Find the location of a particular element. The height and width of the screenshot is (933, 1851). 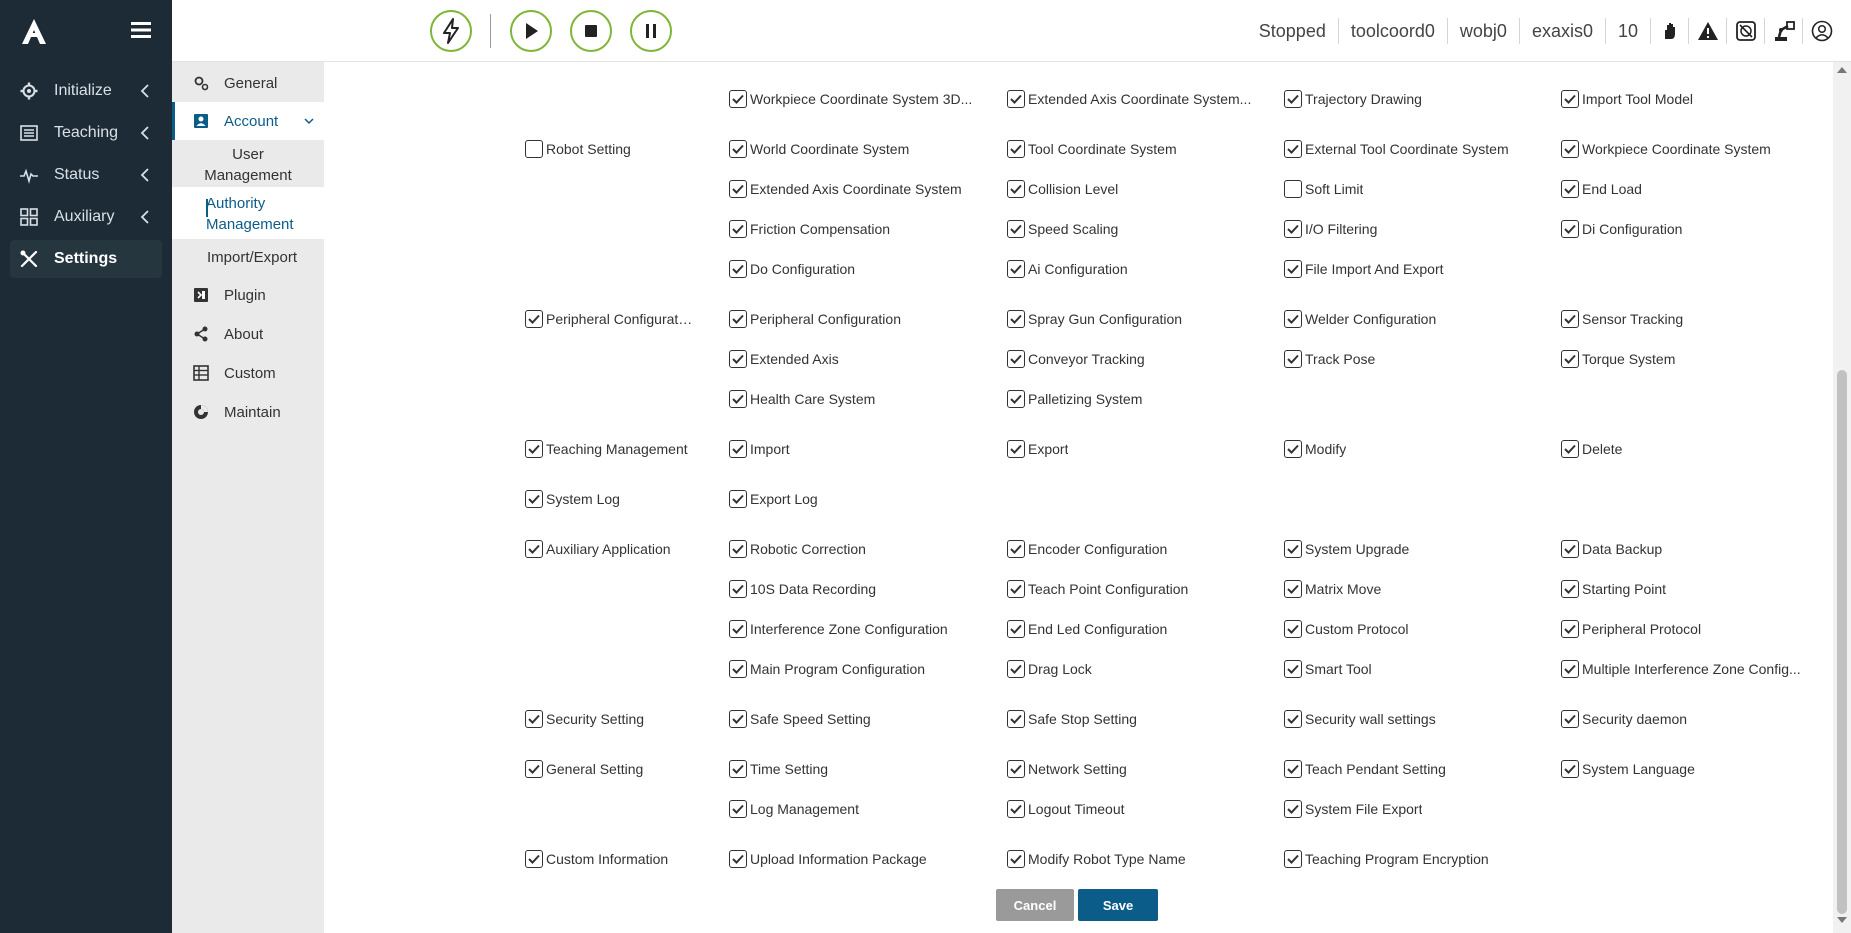

submenu-plugin: Plugin is located at coordinates (248, 295).